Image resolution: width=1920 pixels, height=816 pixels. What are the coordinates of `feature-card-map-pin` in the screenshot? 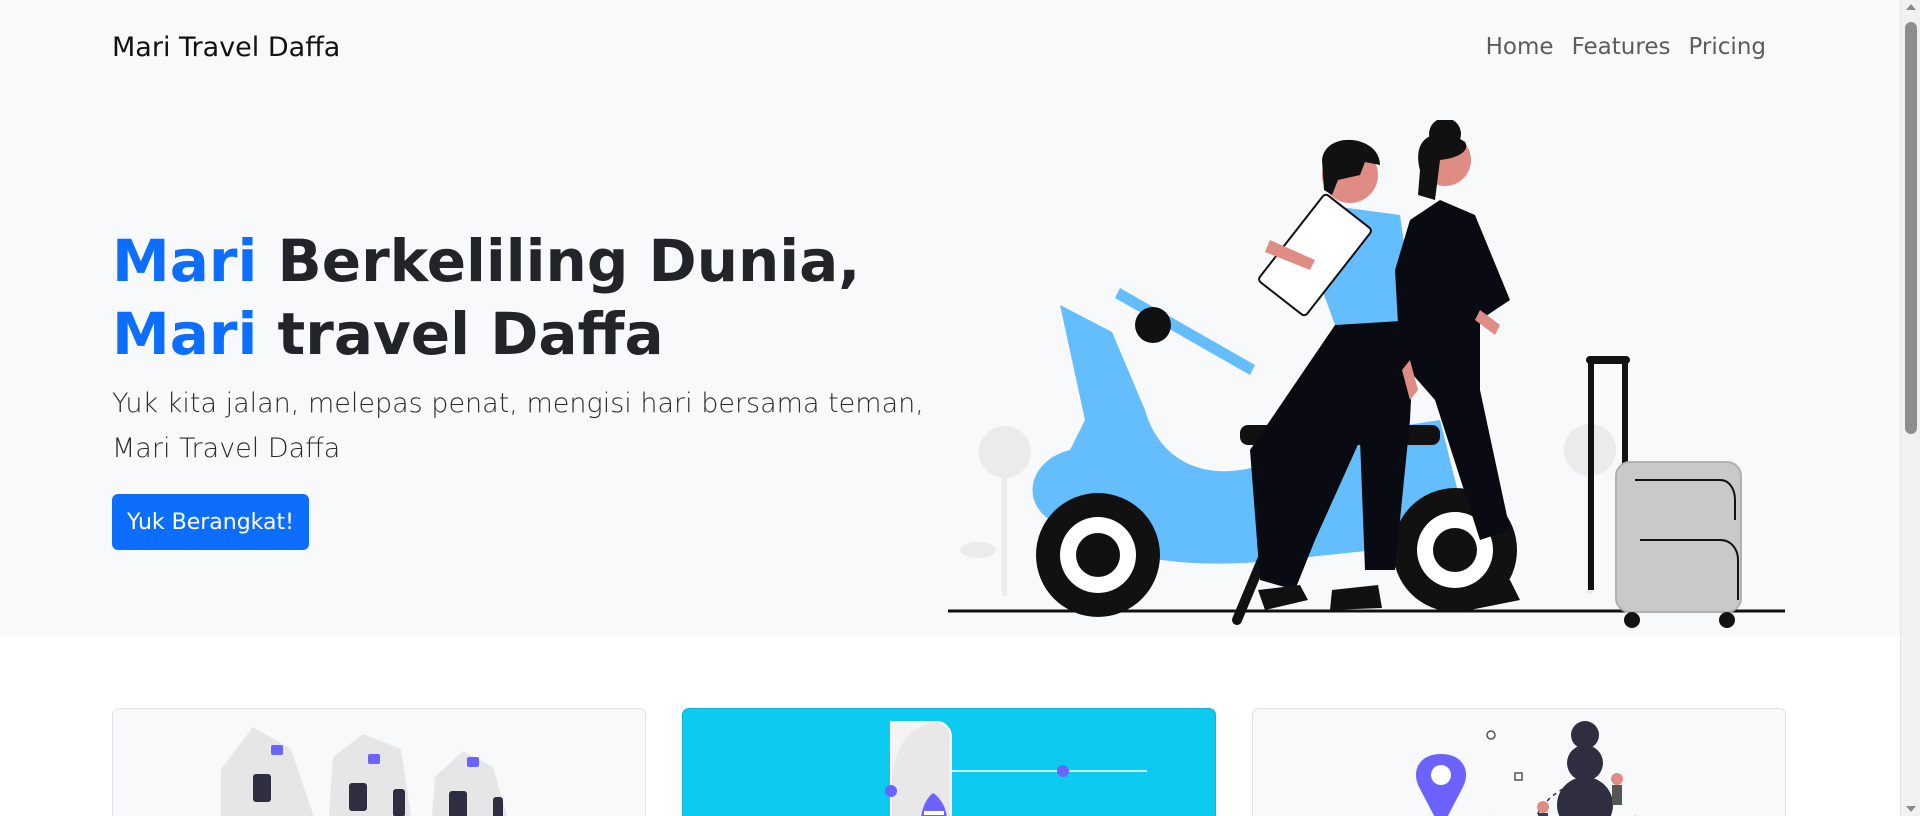 It's located at (1519, 762).